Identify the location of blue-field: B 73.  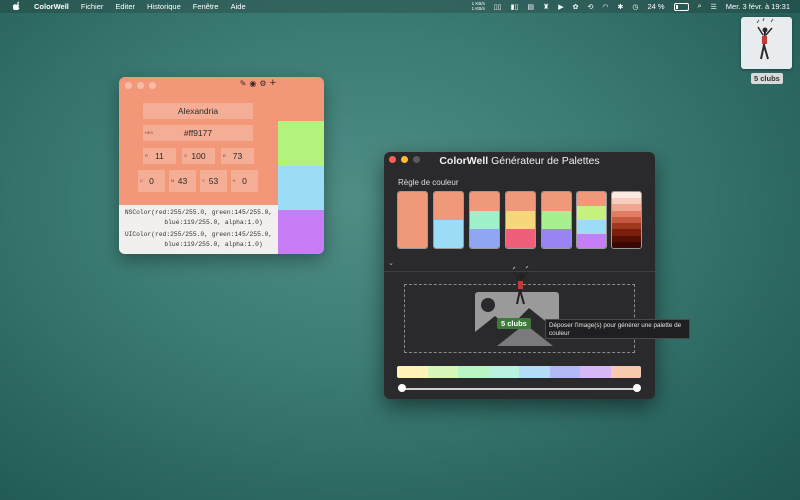
(237, 156).